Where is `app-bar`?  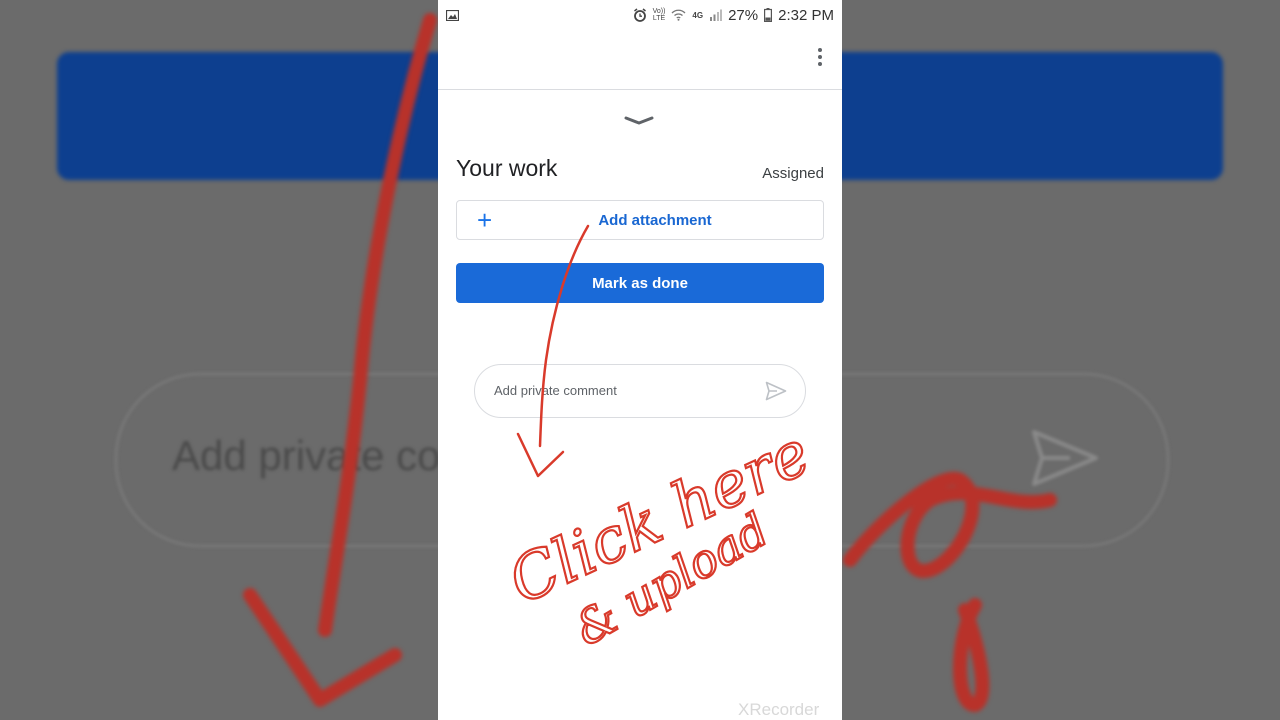
app-bar is located at coordinates (640, 60).